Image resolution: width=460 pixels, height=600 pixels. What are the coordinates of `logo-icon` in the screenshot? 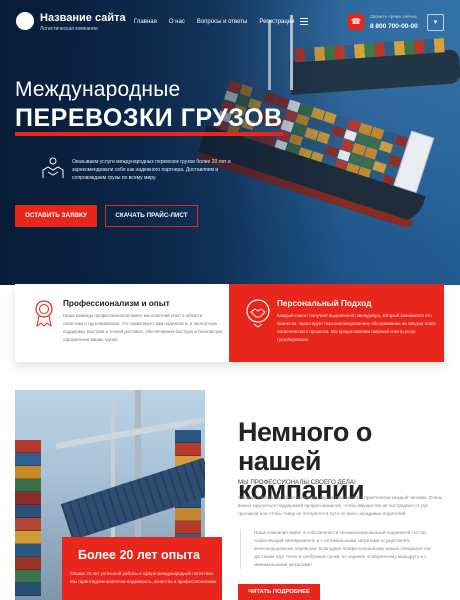 It's located at (25, 21).